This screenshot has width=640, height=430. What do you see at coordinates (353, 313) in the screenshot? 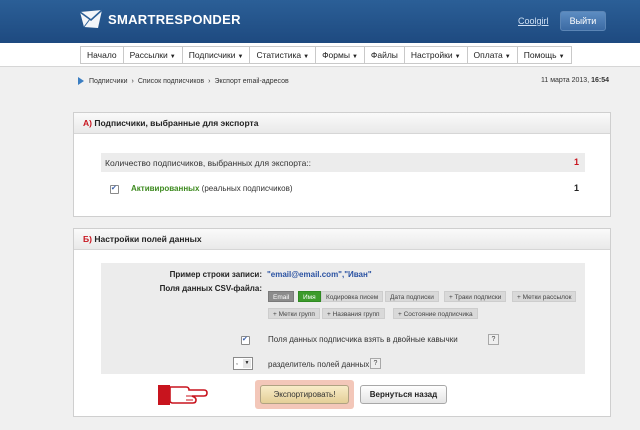
I see `csv-field-tag: + Названия групп` at bounding box center [353, 313].